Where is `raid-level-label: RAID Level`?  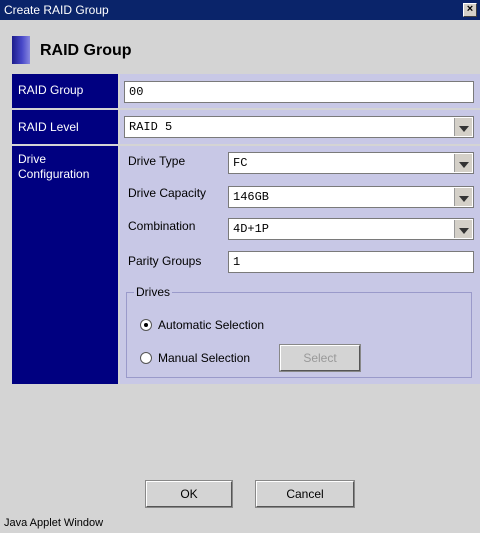 raid-level-label: RAID Level is located at coordinates (65, 127).